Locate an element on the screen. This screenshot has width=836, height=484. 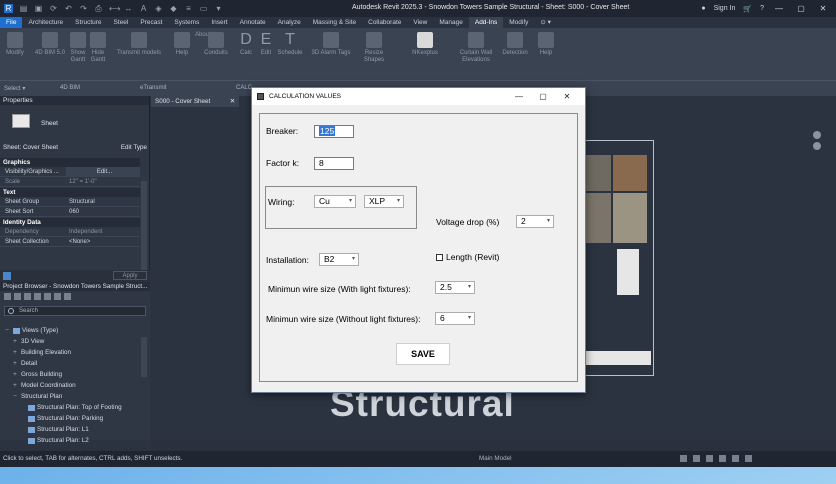
wiring-insulation-select: XLP ▾ is located at coordinates (384, 201).